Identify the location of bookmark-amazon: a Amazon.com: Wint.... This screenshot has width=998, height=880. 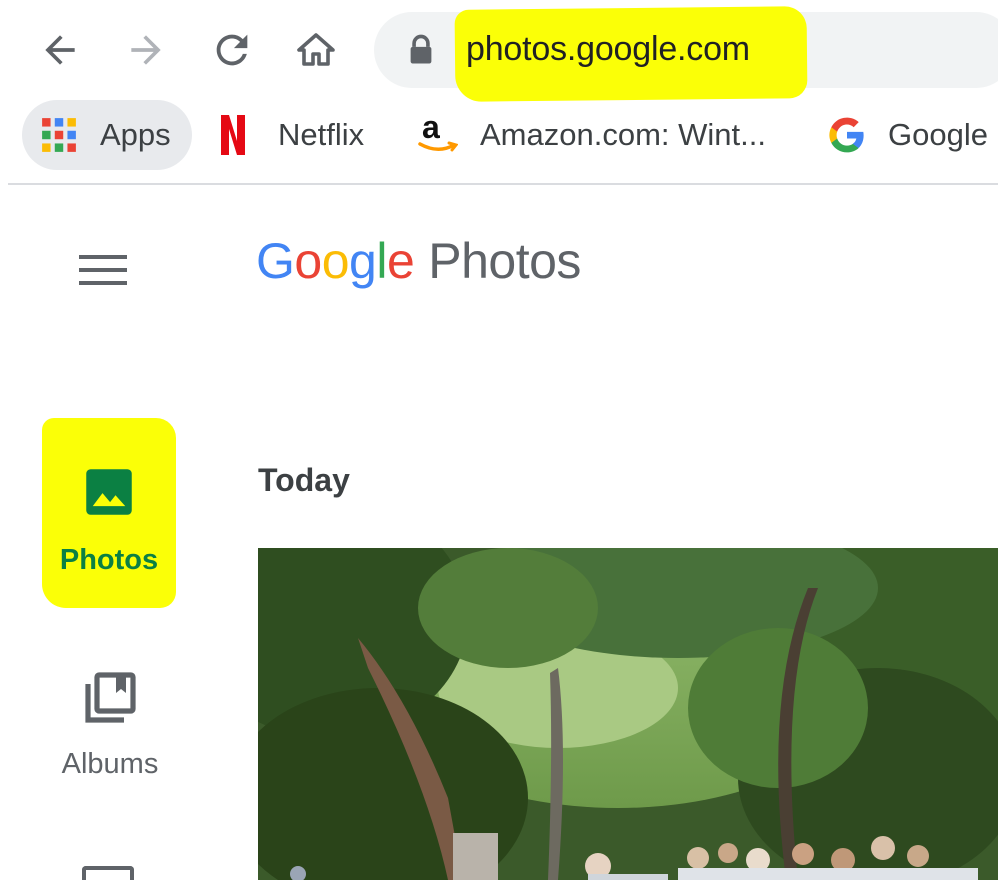
(591, 135).